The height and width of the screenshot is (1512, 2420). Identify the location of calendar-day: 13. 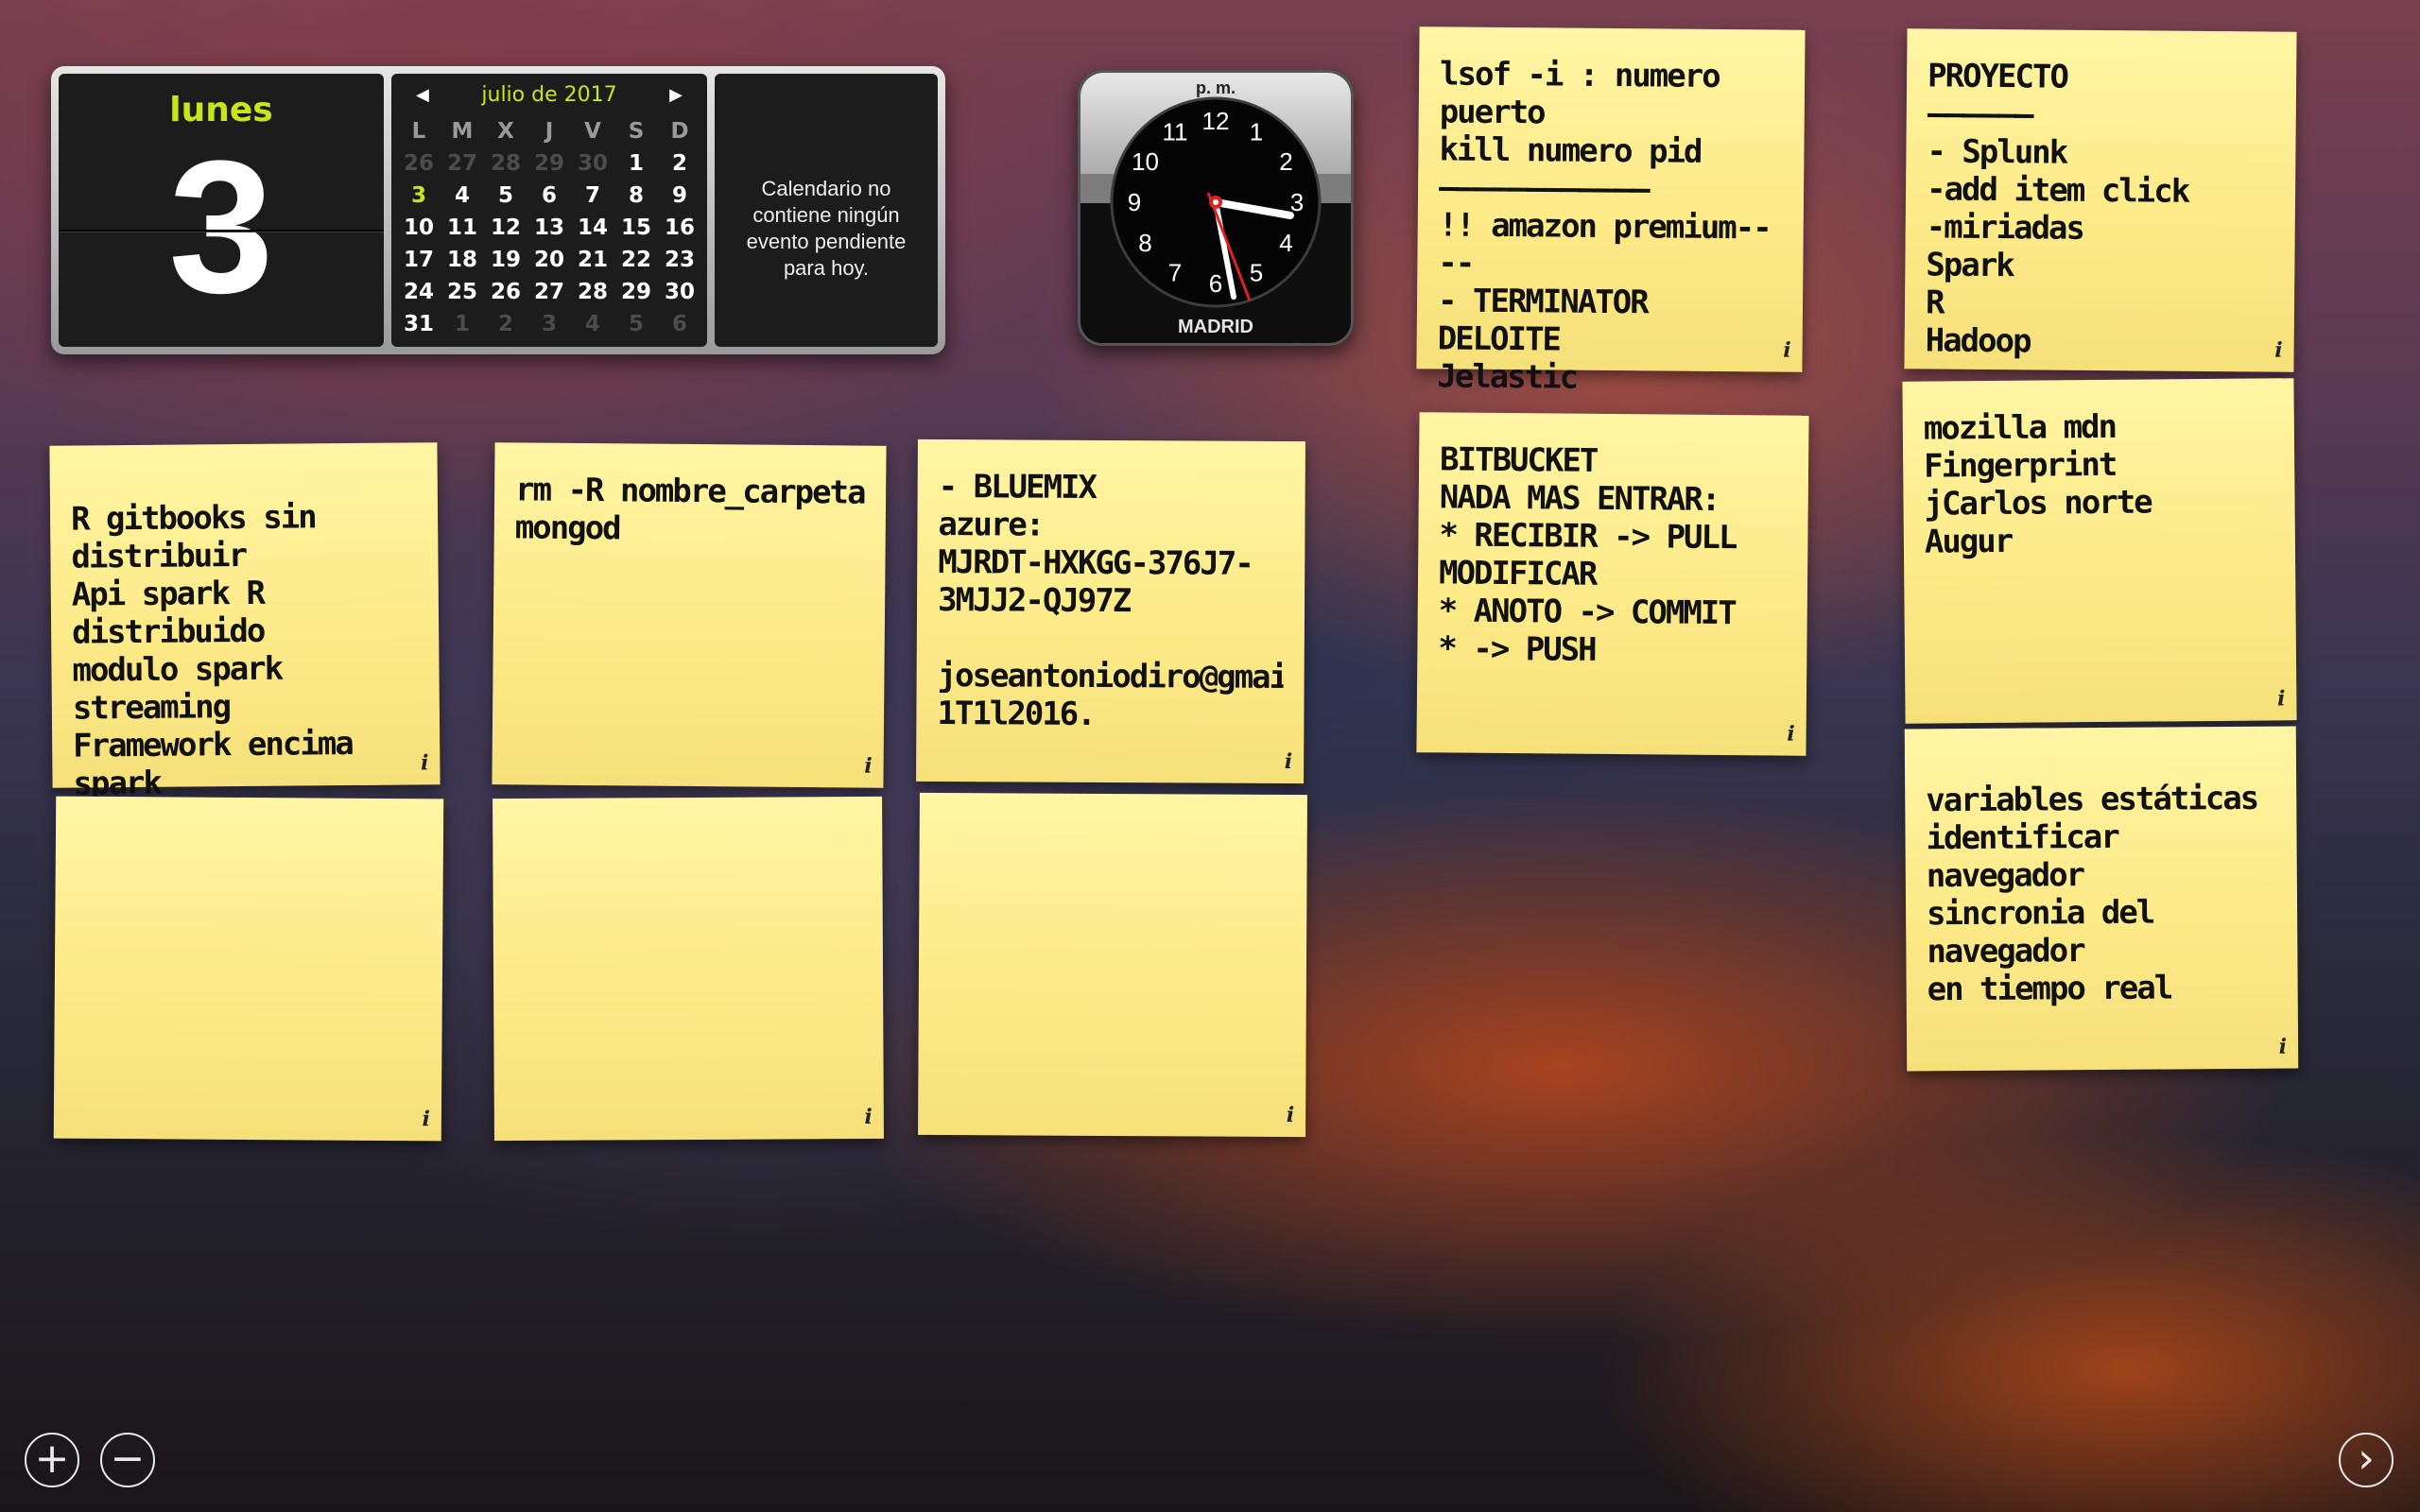
(548, 227).